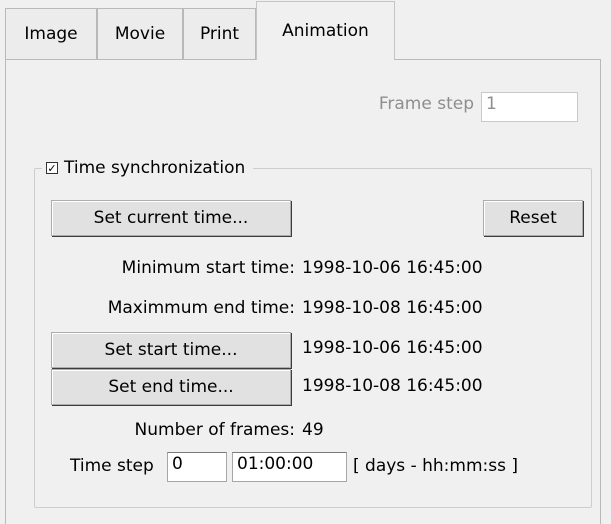 This screenshot has height=524, width=611. Describe the element at coordinates (214, 430) in the screenshot. I see `num-frames-label: Number of frames:` at that location.